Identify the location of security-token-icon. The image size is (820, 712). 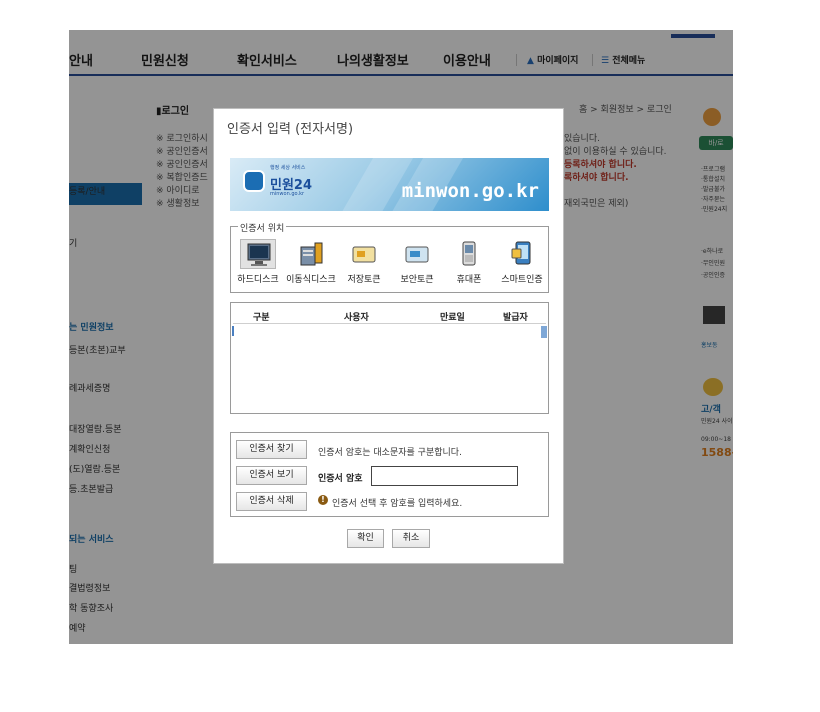
(417, 254).